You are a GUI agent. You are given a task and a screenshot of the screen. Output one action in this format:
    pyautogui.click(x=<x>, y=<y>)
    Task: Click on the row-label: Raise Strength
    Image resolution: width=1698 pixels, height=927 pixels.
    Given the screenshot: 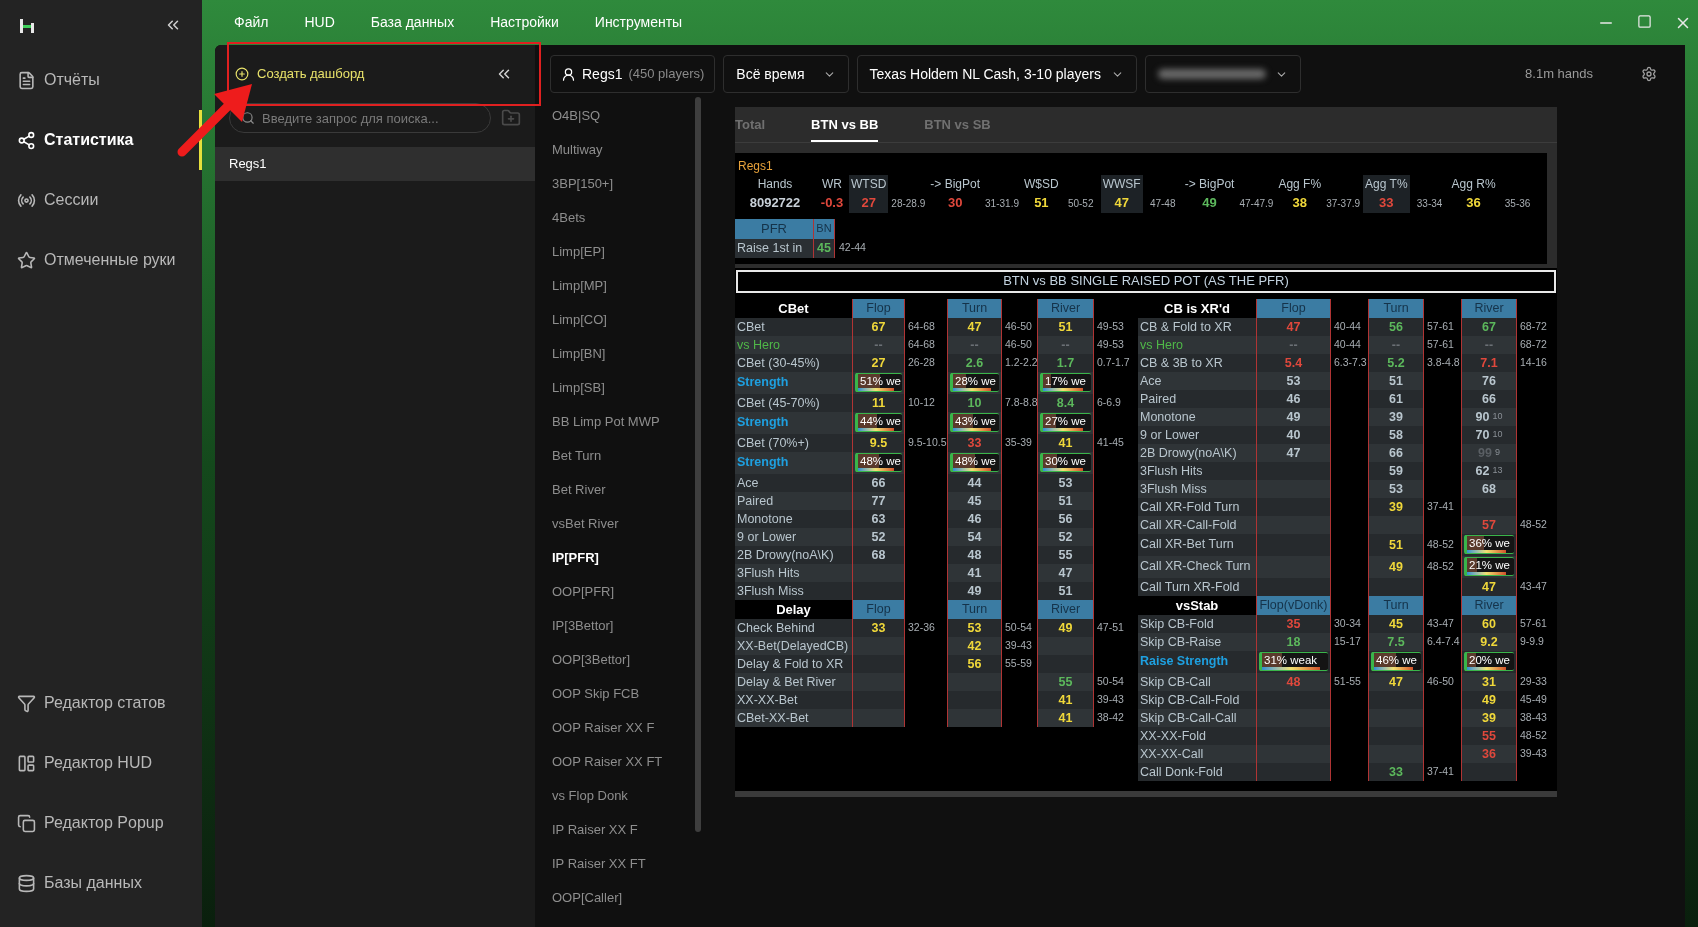 What is the action you would take?
    pyautogui.click(x=1197, y=661)
    